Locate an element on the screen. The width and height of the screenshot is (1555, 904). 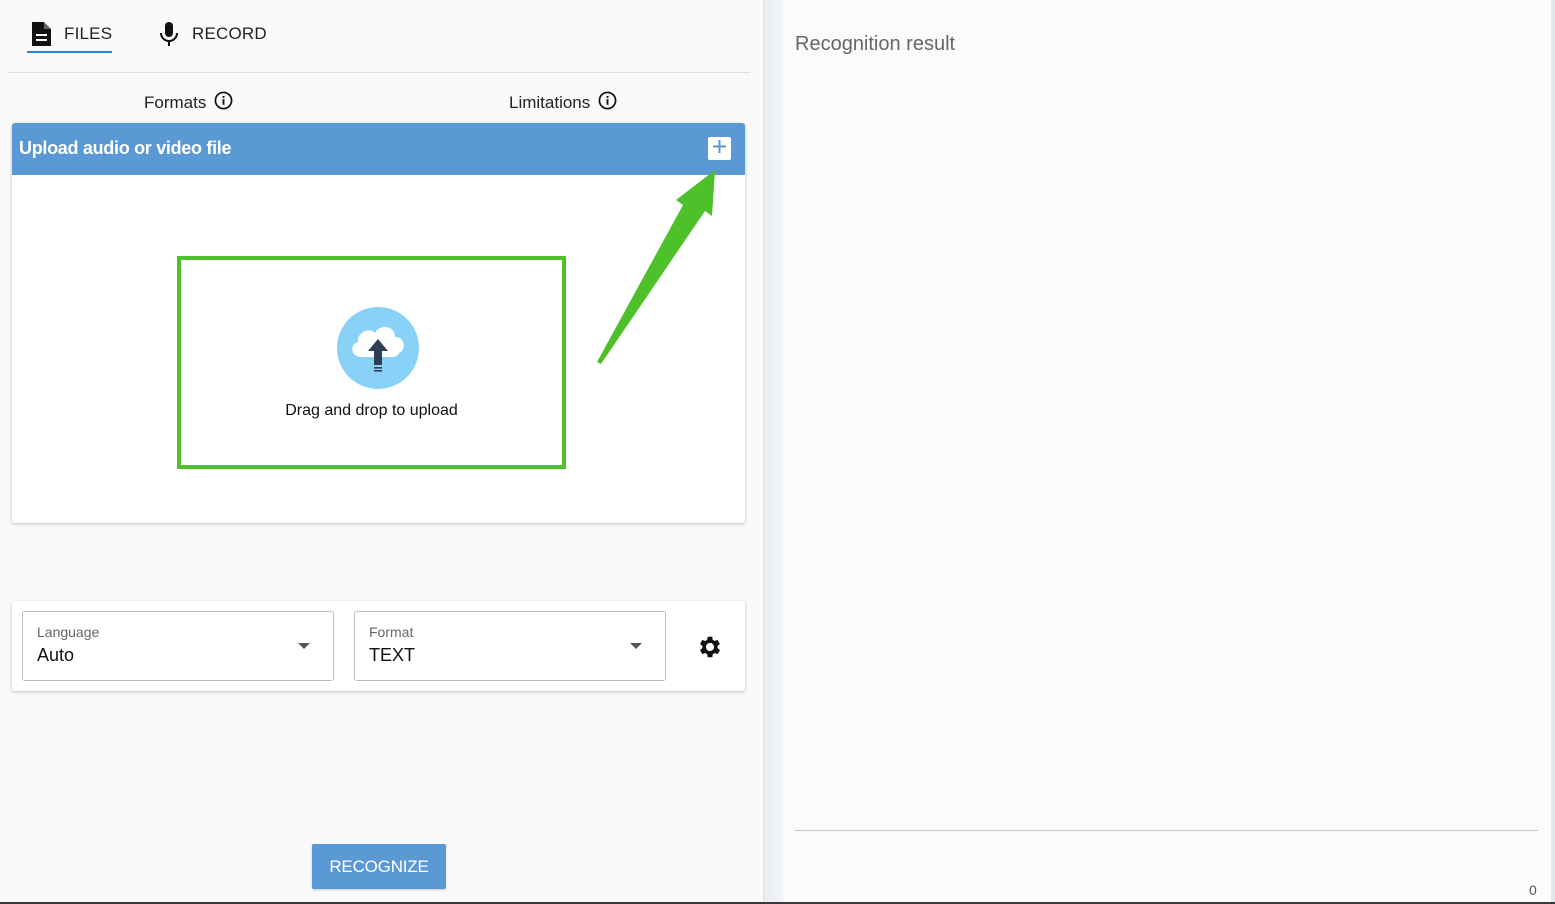
panel-divider is located at coordinates (773, 452).